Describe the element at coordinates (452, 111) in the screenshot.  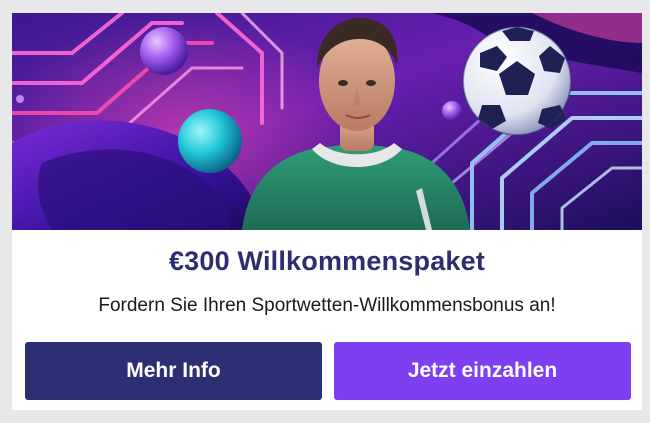
I see `sphere-small` at that location.